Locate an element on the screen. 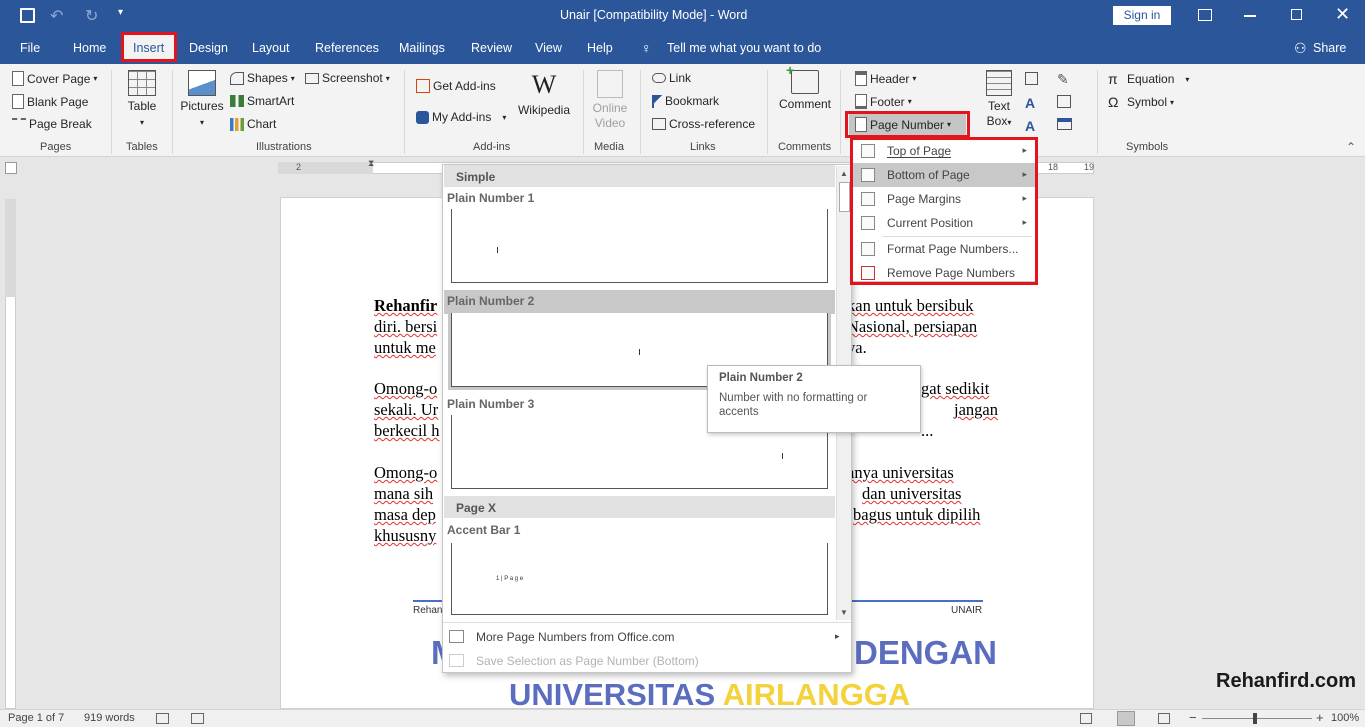 This screenshot has height=727, width=1365. screenshot-button: Screenshot ▾ is located at coordinates (347, 78).